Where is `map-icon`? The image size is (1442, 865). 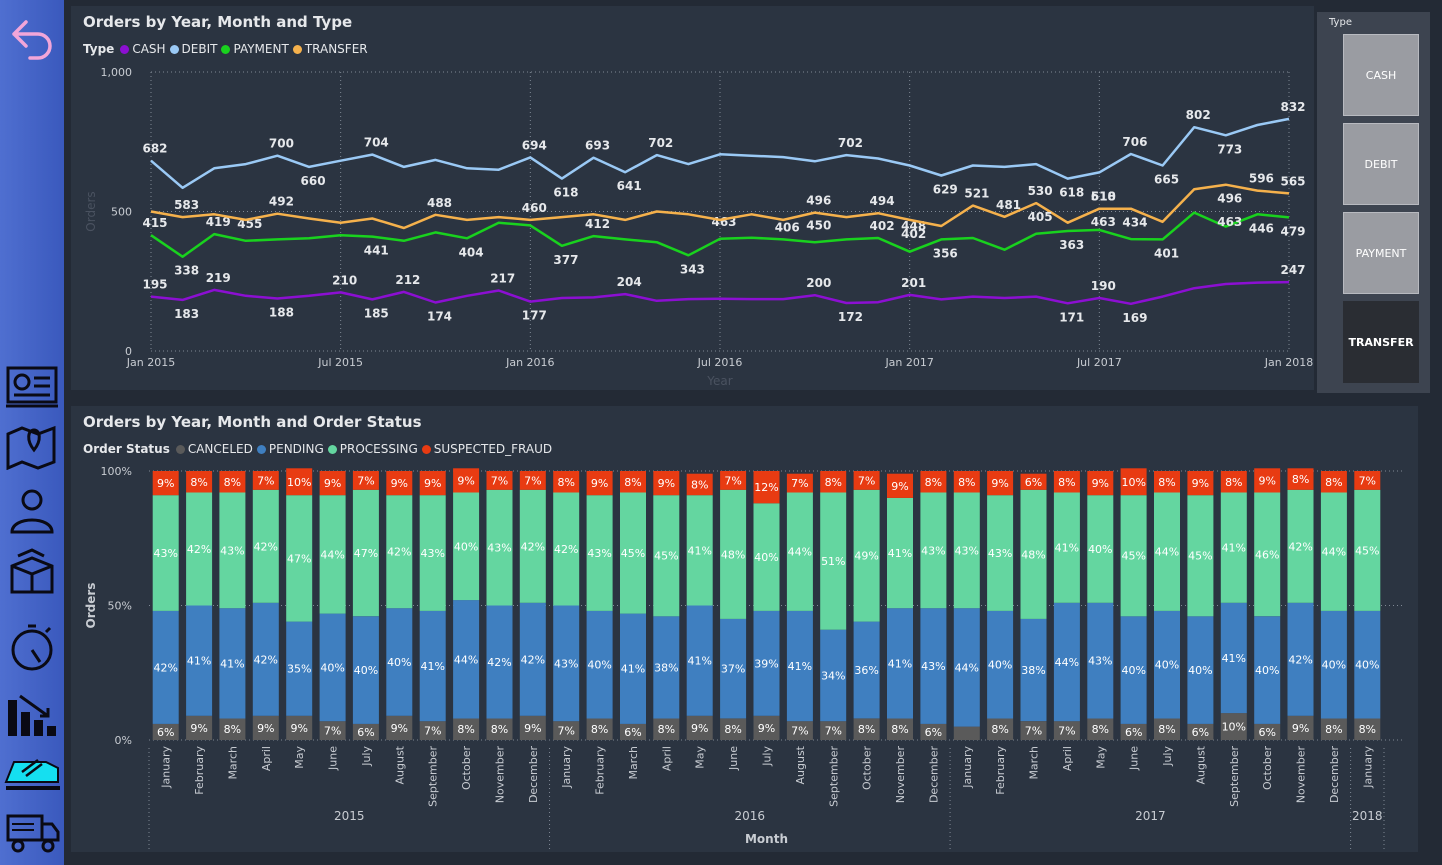
map-icon is located at coordinates (32, 445).